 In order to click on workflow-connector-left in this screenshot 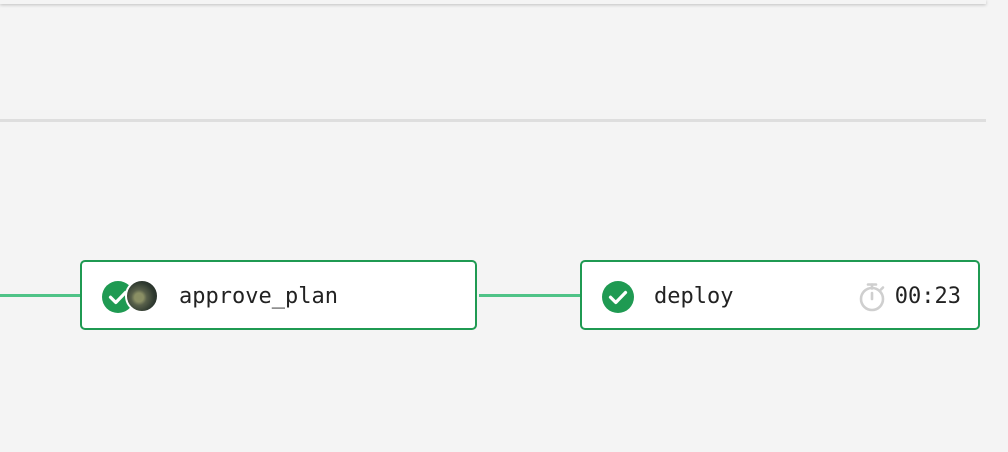, I will do `click(40, 295)`.